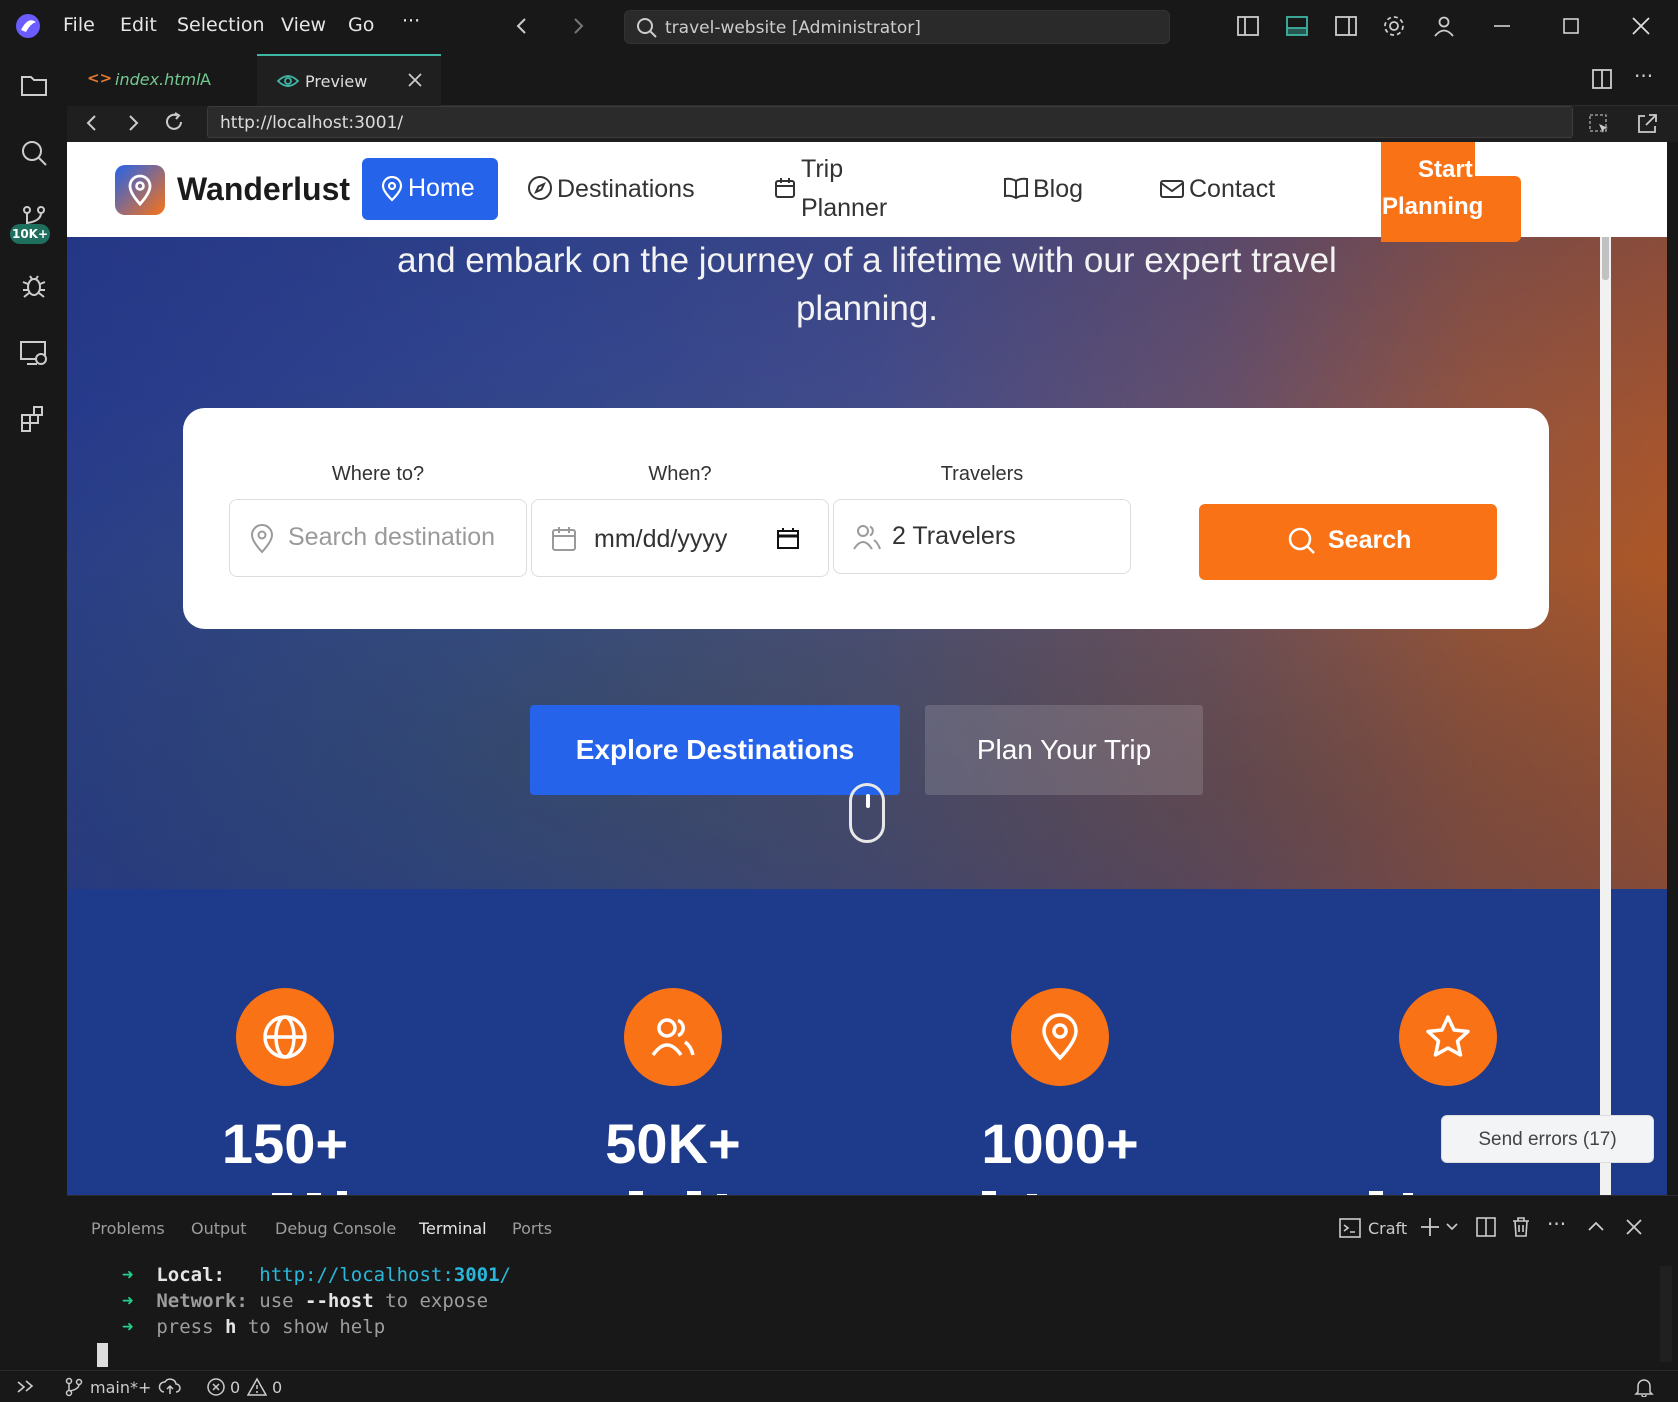 This screenshot has width=1678, height=1402. Describe the element at coordinates (34, 153) in the screenshot. I see `search-icon` at that location.